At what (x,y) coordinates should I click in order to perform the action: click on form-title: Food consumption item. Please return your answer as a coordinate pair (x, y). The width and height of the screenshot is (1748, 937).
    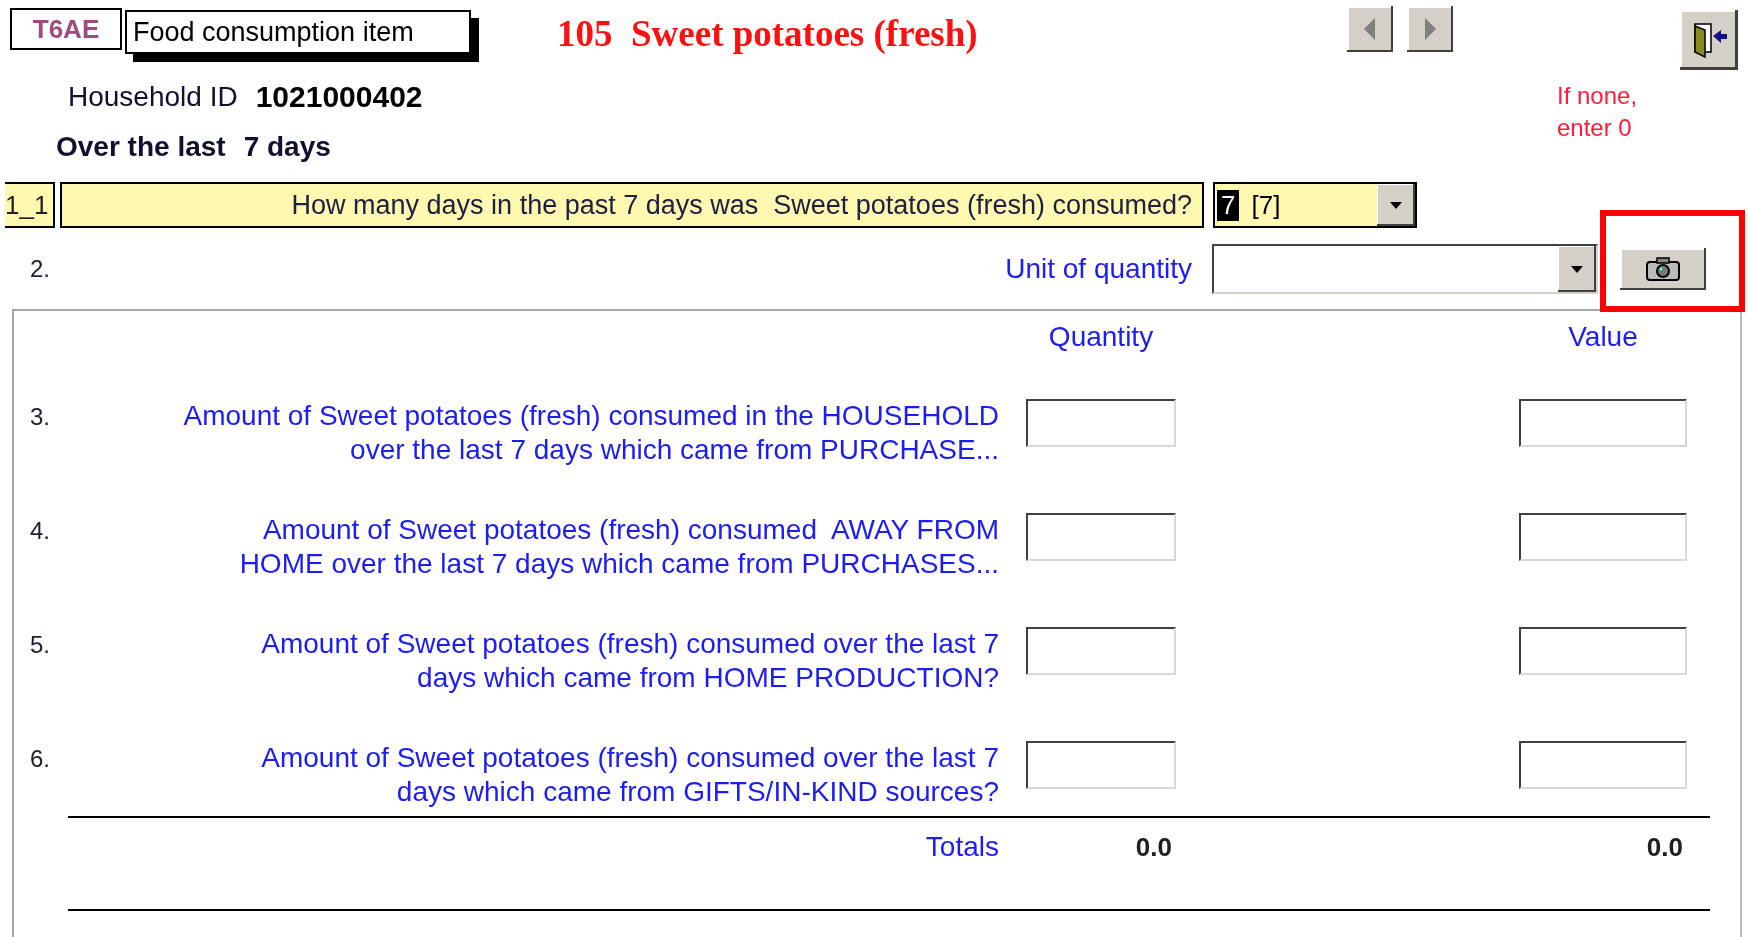
    Looking at the image, I should click on (302, 36).